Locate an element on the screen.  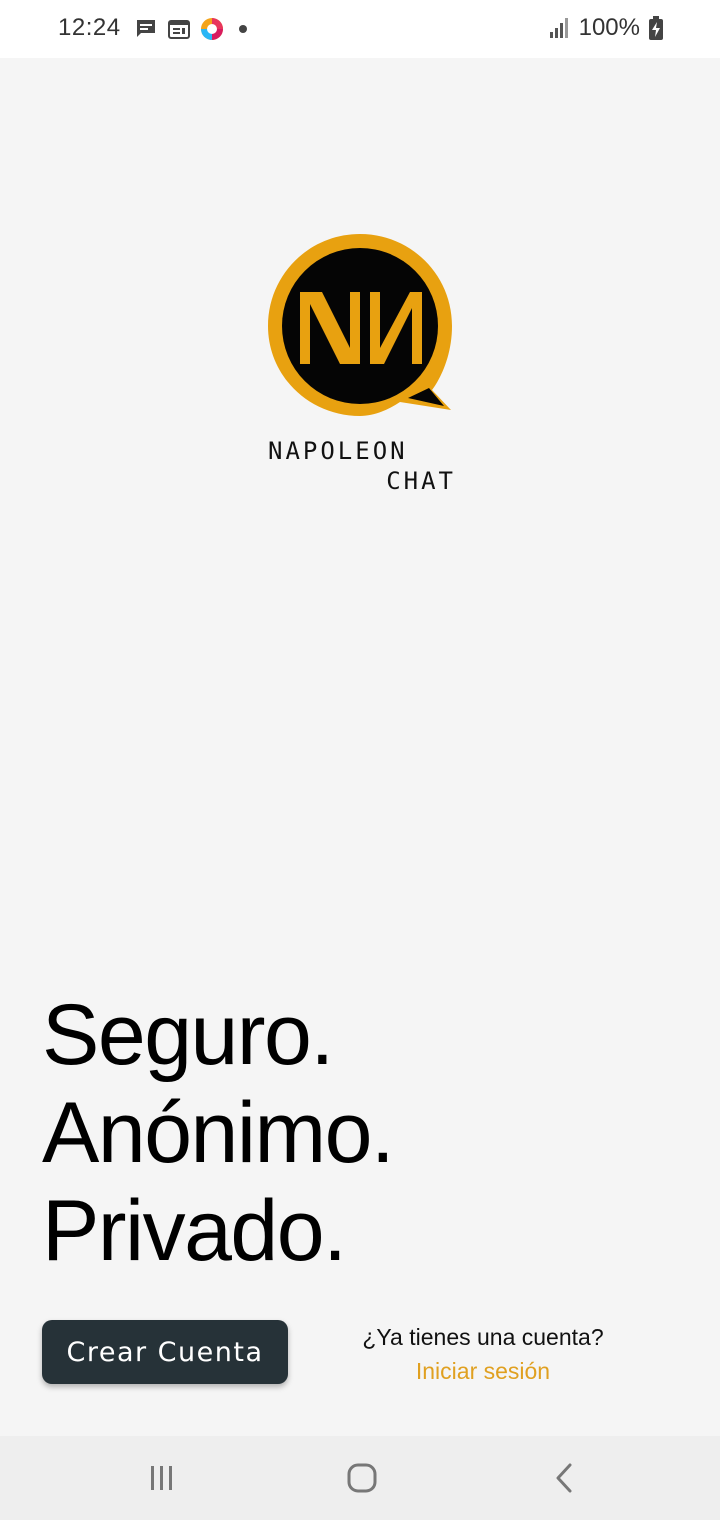
chat-bubble-logo-icon is located at coordinates (360, 325).